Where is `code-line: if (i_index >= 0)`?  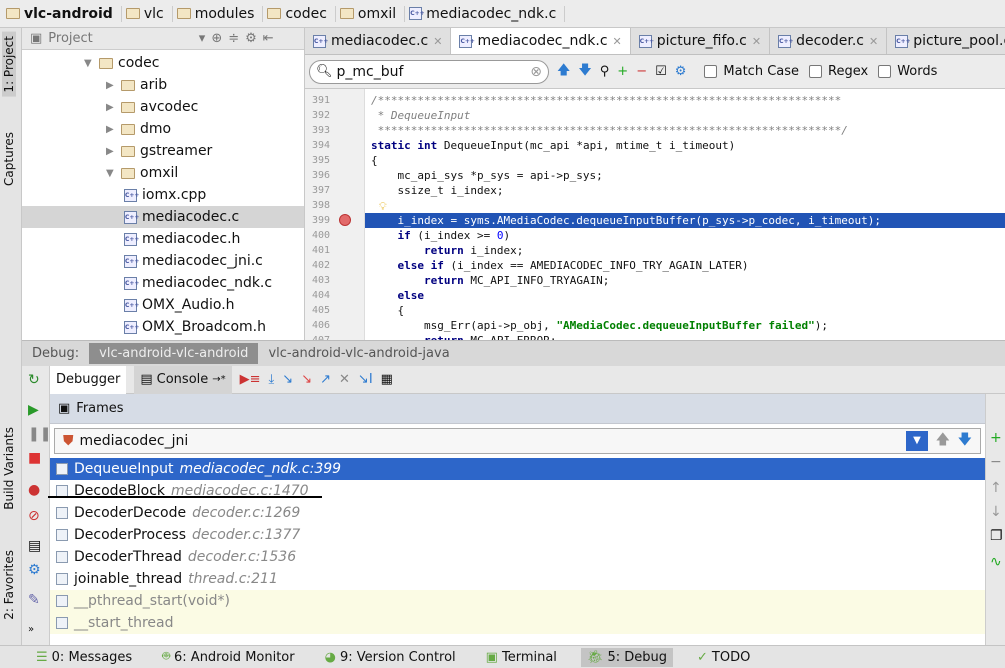
code-line: if (i_index >= 0) is located at coordinates (685, 235).